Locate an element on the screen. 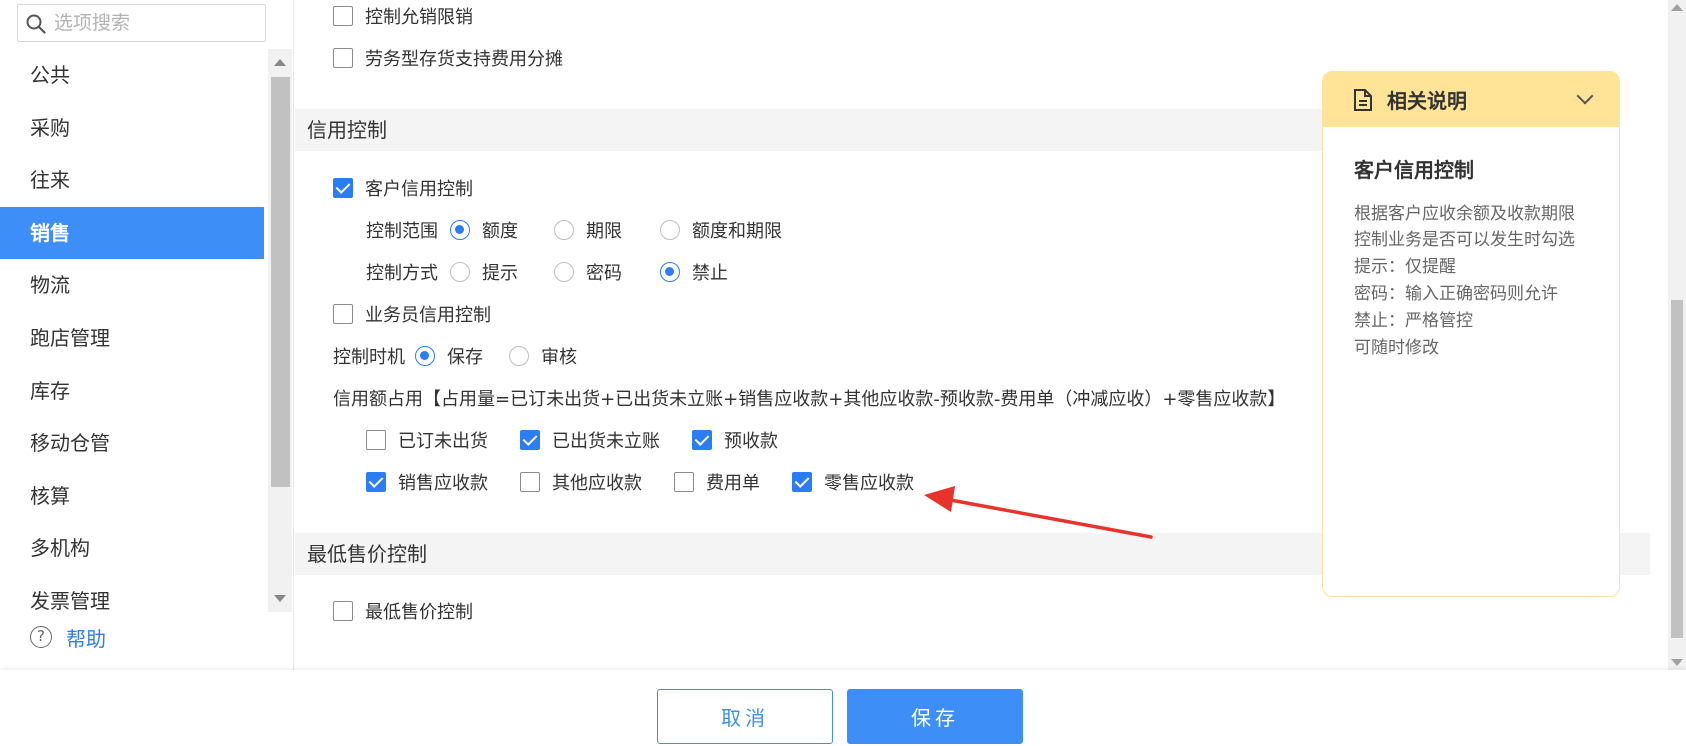 Image resolution: width=1686 pixels, height=746 pixels. sidebar-item-multi-org: 多机构 is located at coordinates (132, 548).